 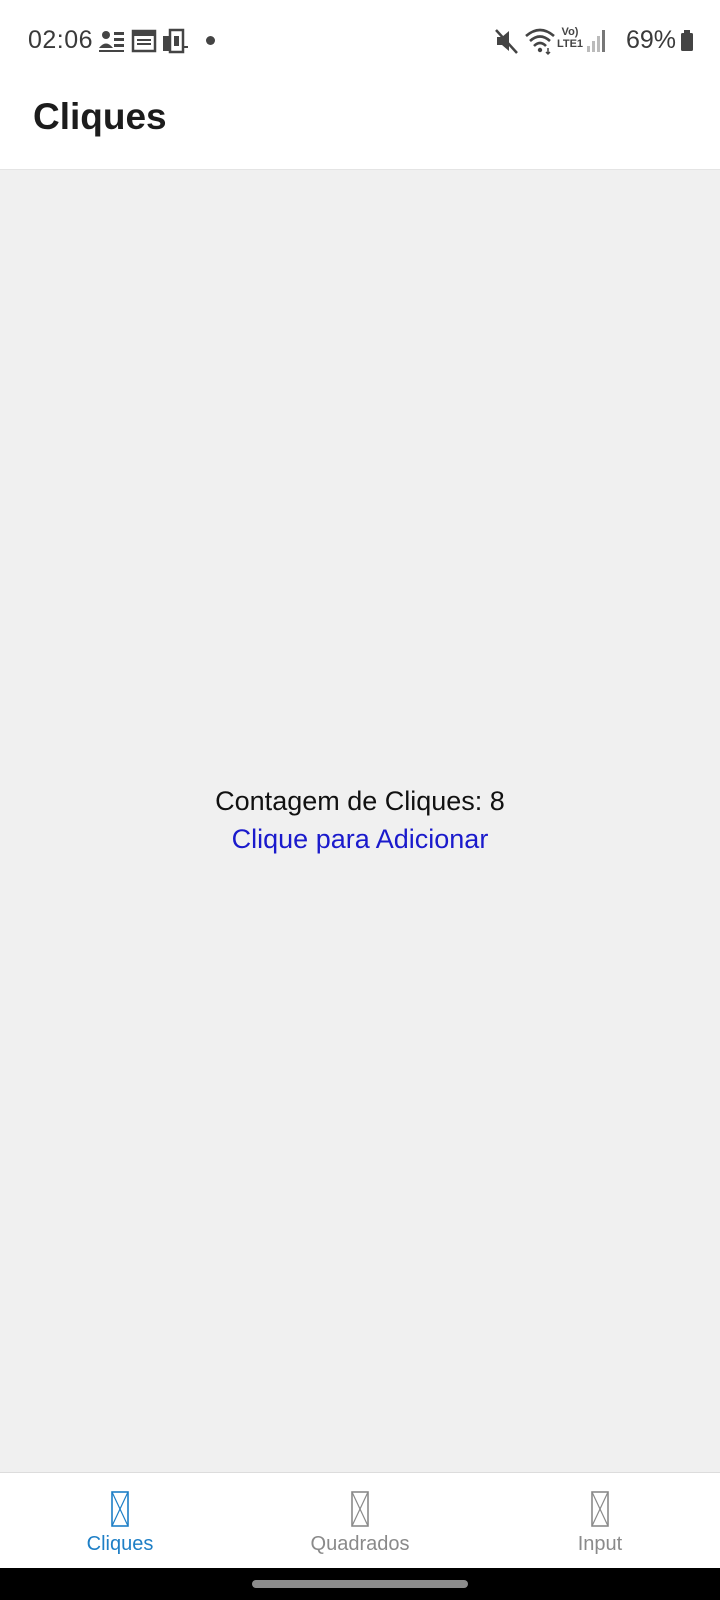 I want to click on tab-label-quadrados: Quadrados, so click(x=360, y=1544).